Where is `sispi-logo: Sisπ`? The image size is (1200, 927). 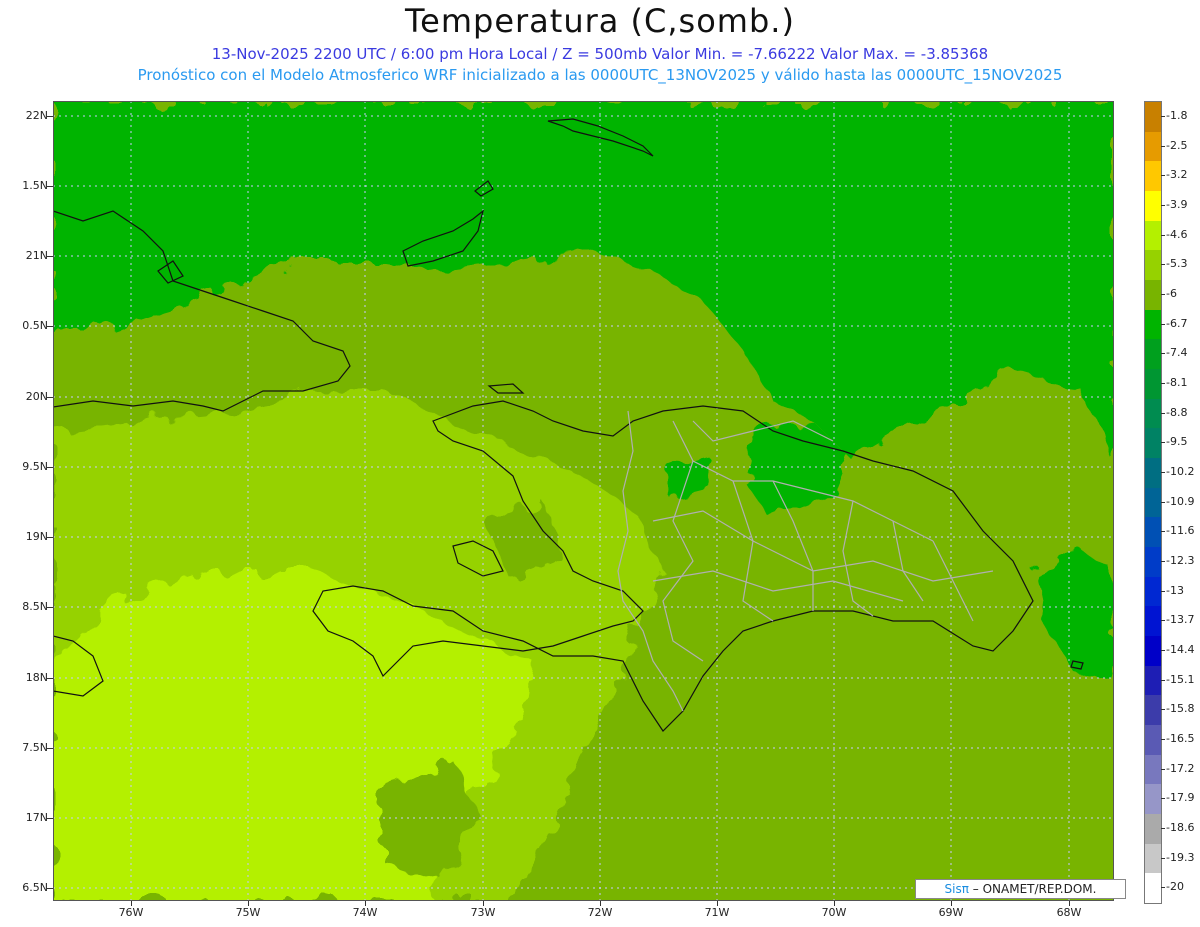 sispi-logo: Sisπ is located at coordinates (956, 889).